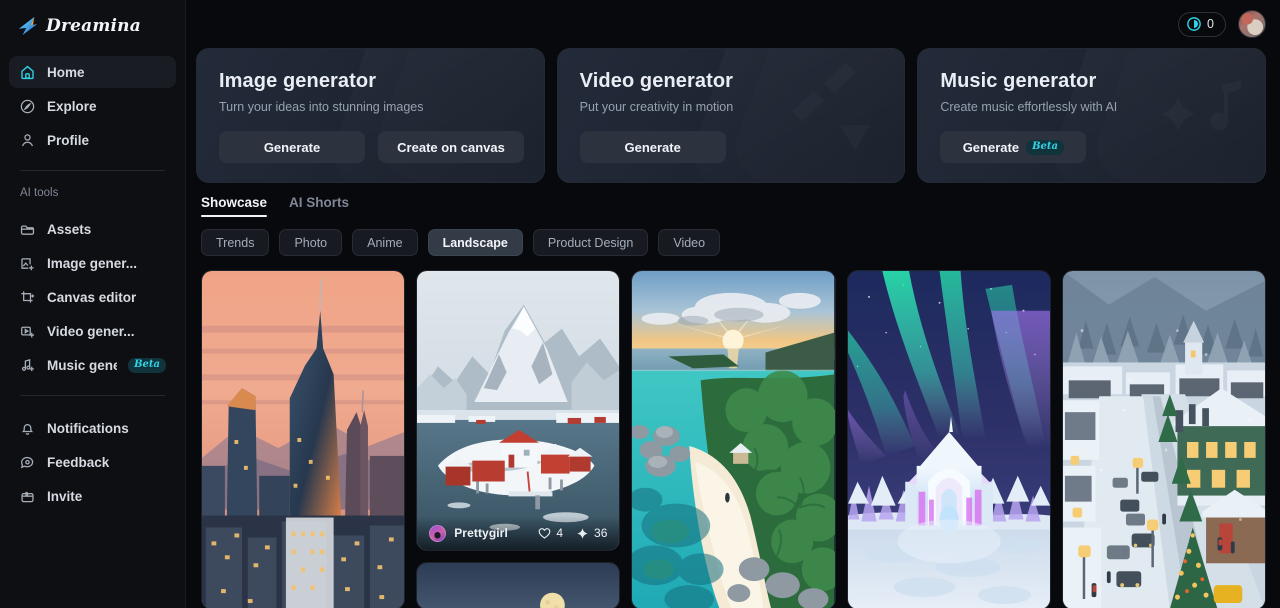 The image size is (1280, 608). Describe the element at coordinates (27, 429) in the screenshot. I see `bell-icon` at that location.